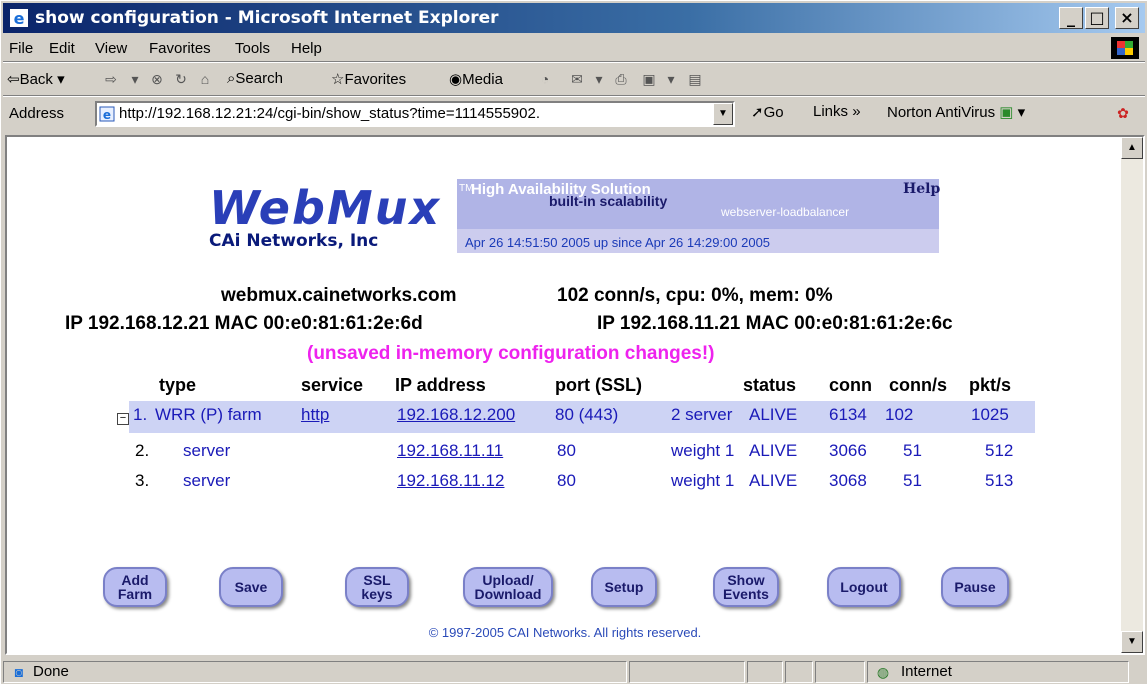 This screenshot has height=685, width=1148. I want to click on help-link: Help, so click(921, 189).